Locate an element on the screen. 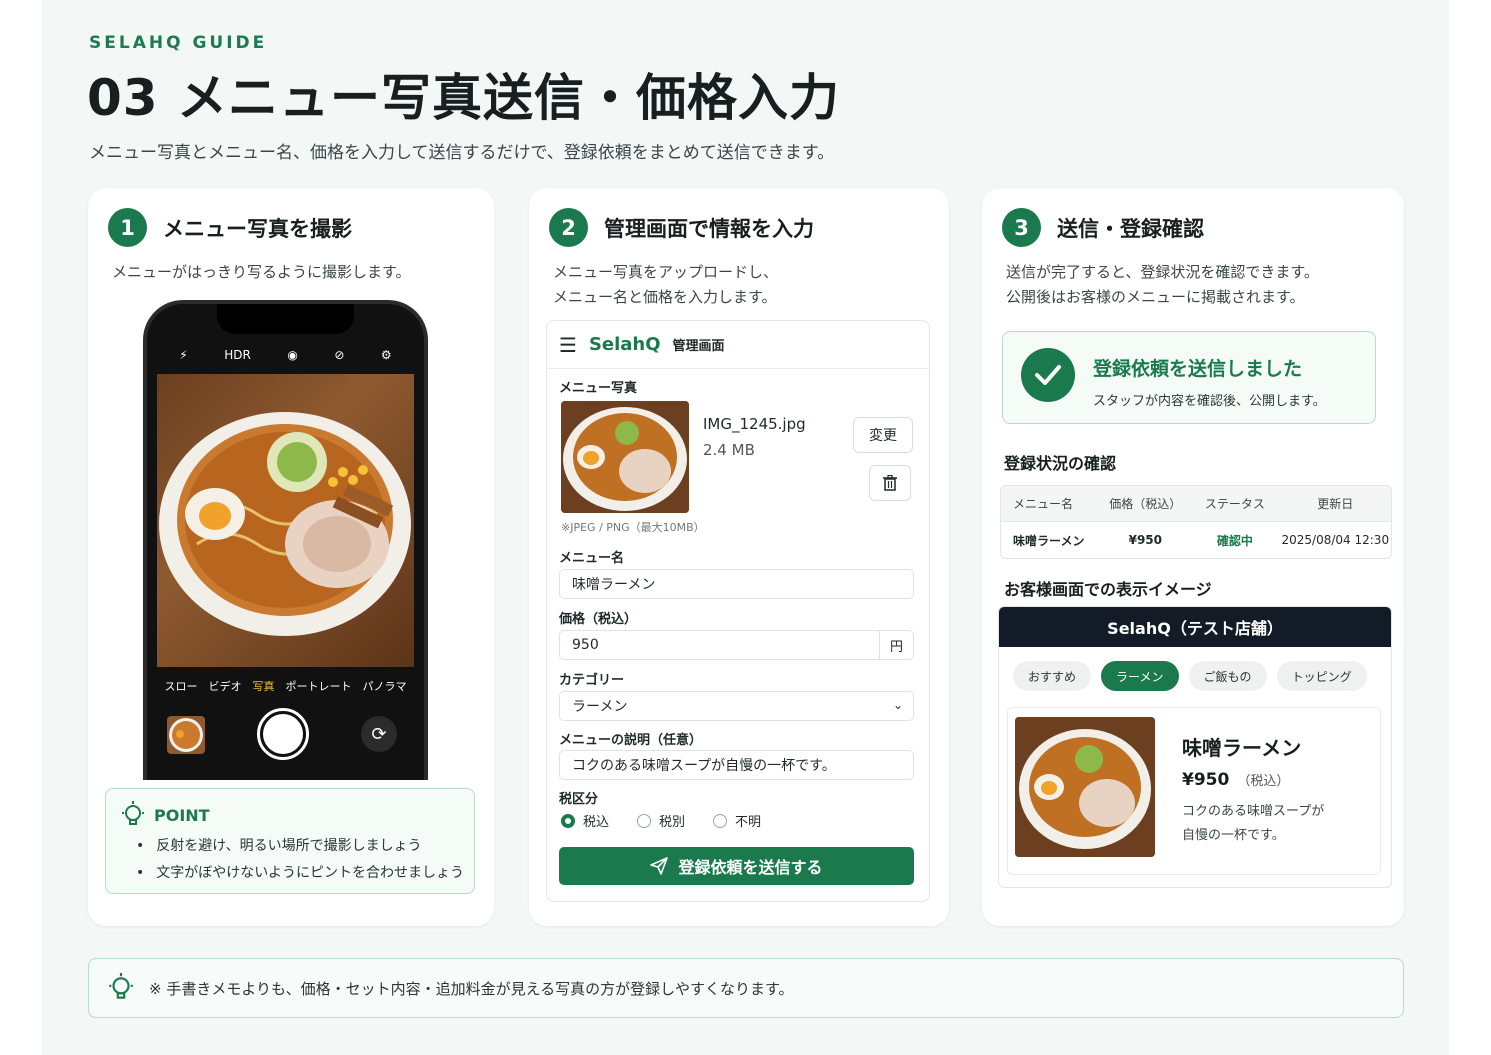 The height and width of the screenshot is (1055, 1491). submit-request-button: 登録依頼を送信する is located at coordinates (736, 866).